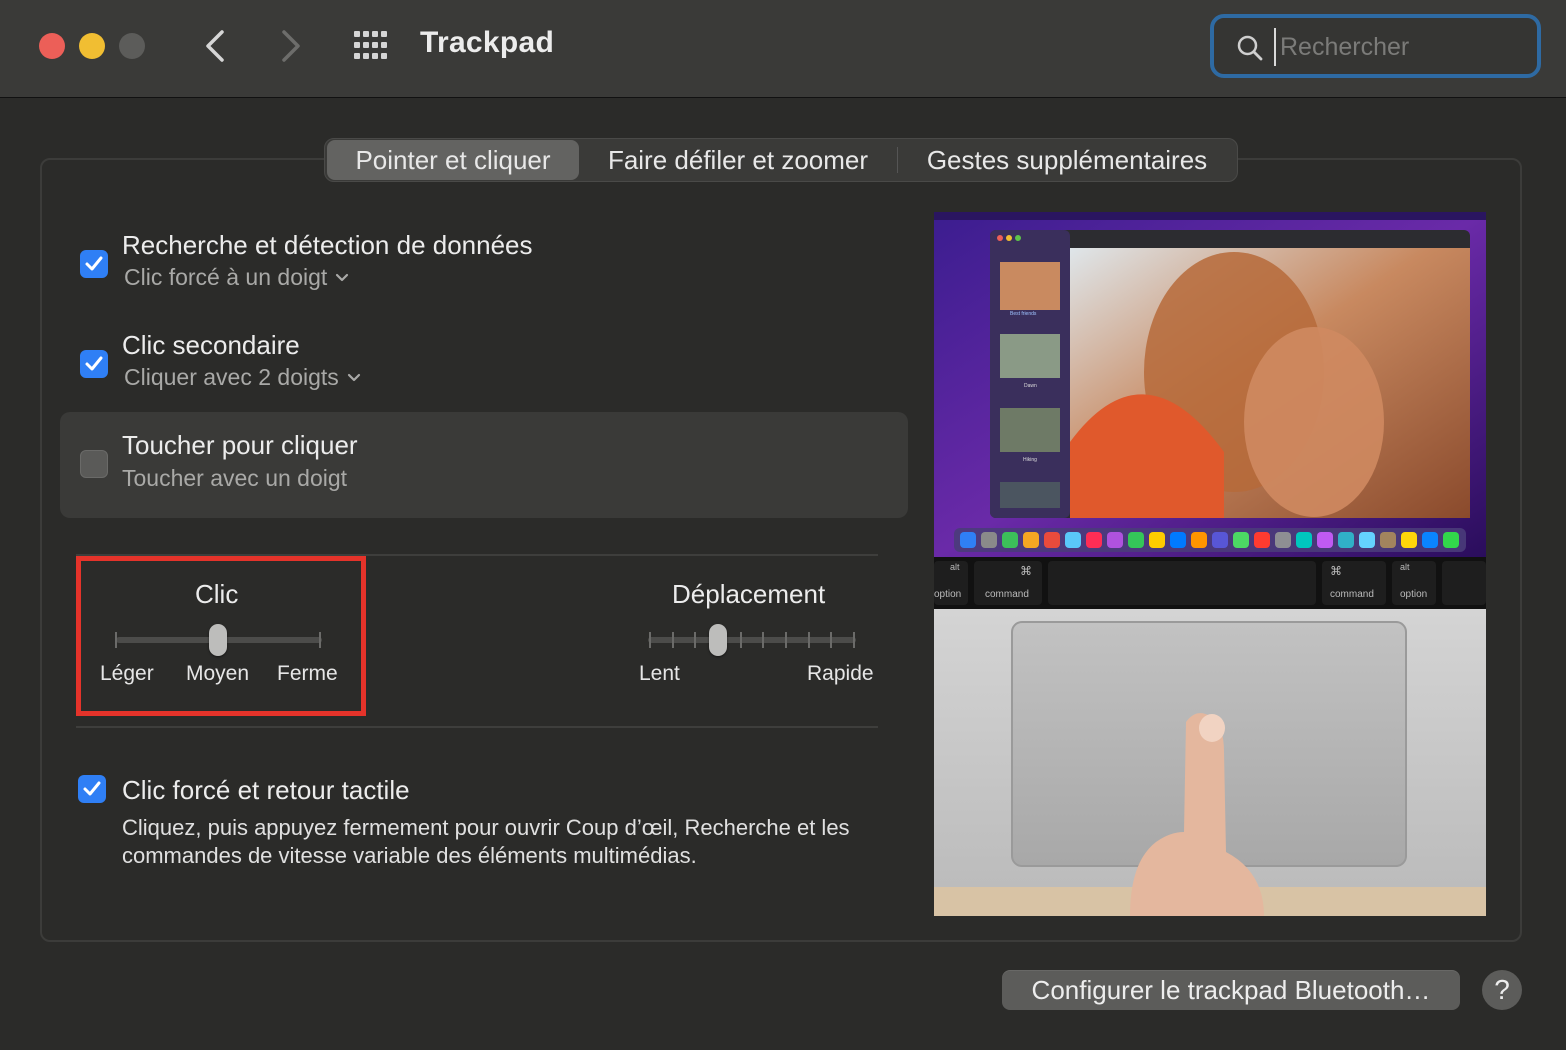  What do you see at coordinates (1405, 567) in the screenshot?
I see `key-alt-right: alt` at bounding box center [1405, 567].